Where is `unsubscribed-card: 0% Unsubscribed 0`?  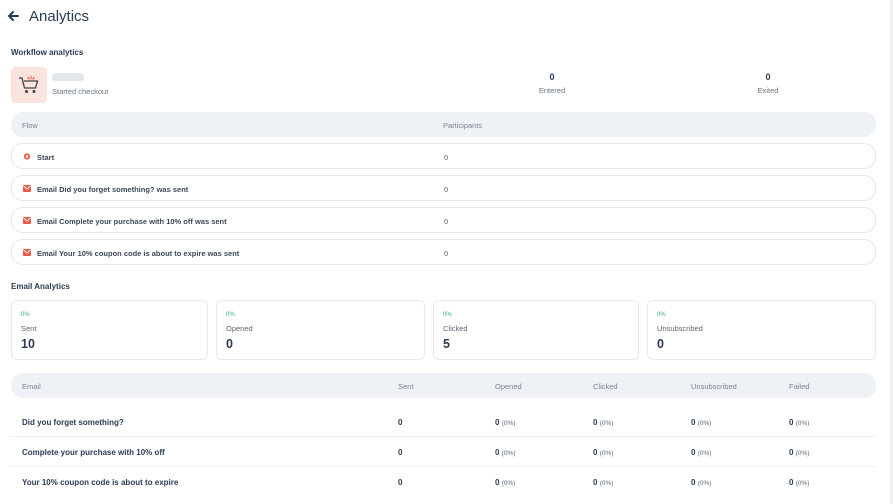 unsubscribed-card: 0% Unsubscribed 0 is located at coordinates (761, 330).